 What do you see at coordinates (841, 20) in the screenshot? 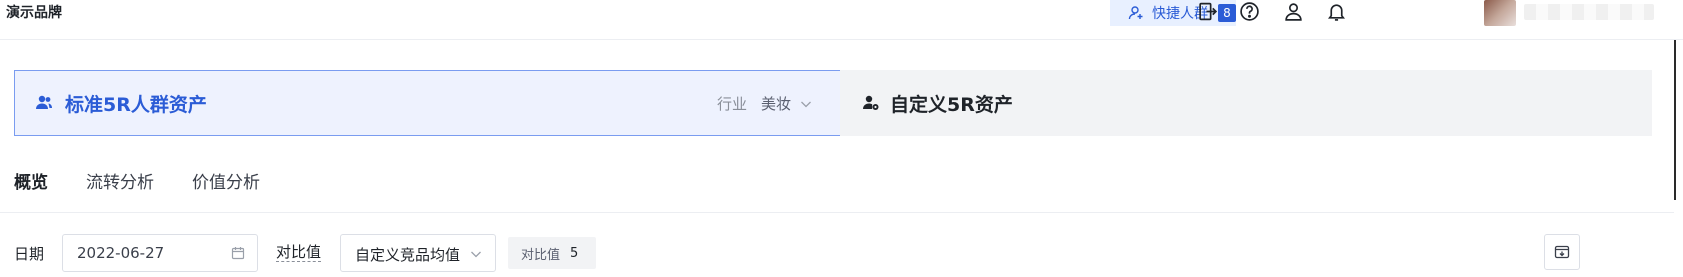
I see `top-bar: 演示品牌 快捷人群 8` at bounding box center [841, 20].